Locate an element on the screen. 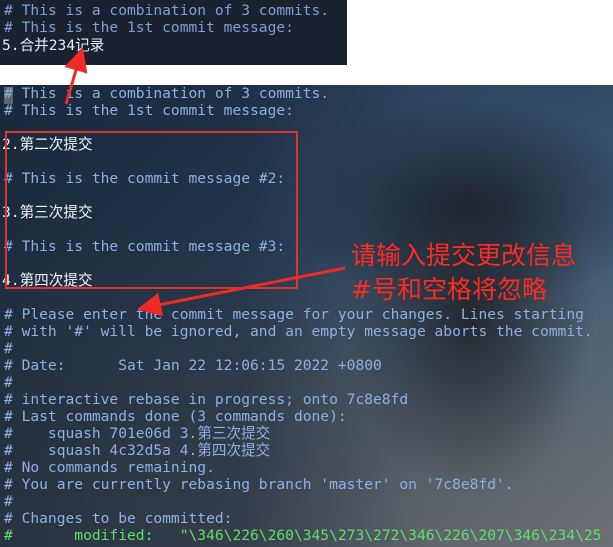  top-line-1: # This is a combination of 3 commits. is located at coordinates (167, 10).